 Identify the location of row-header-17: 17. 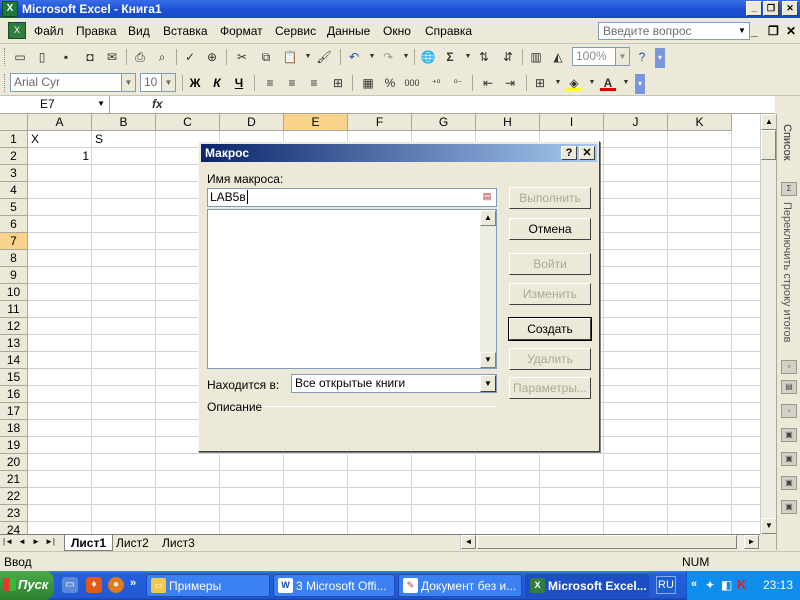
(14, 411).